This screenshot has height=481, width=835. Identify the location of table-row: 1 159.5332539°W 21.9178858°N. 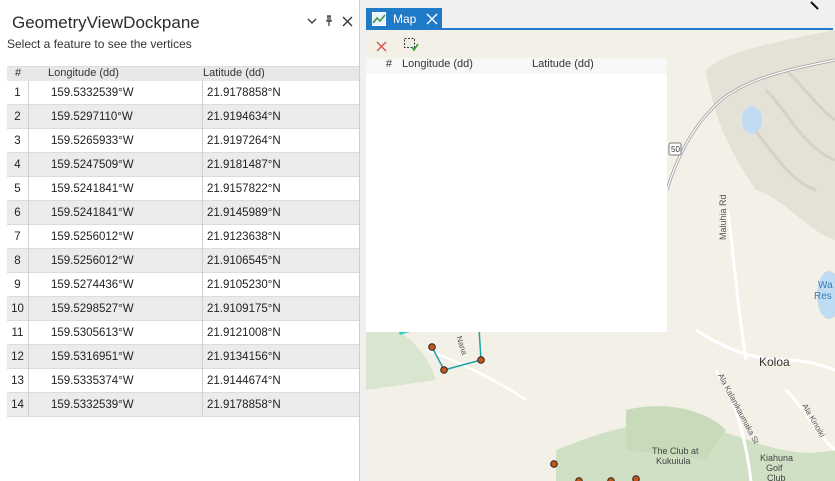
(183, 92).